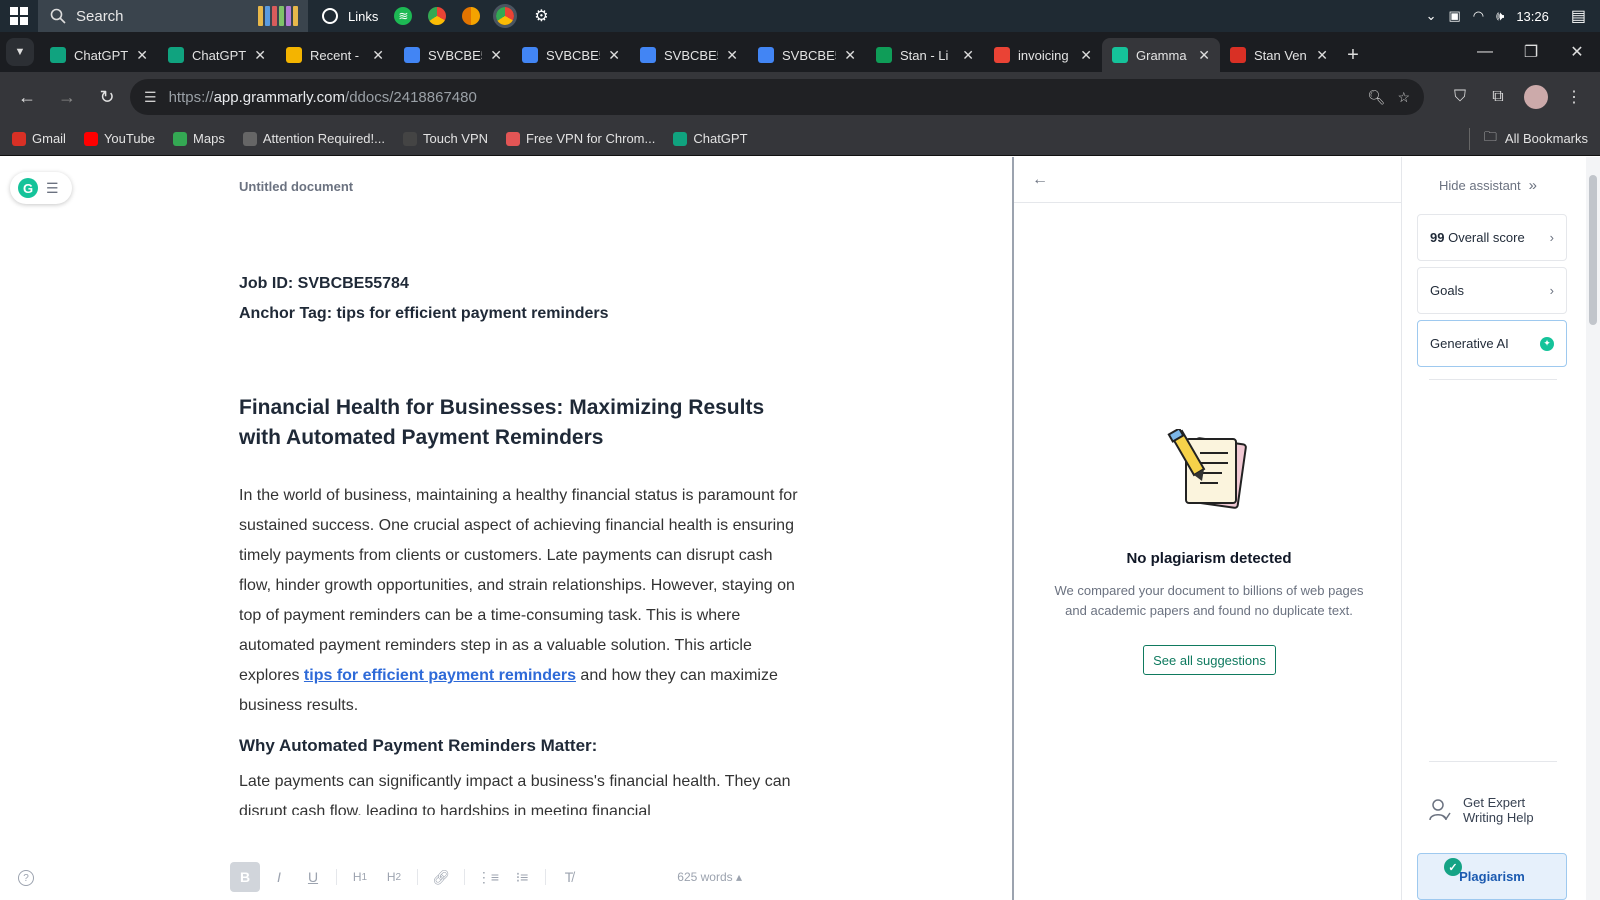  I want to click on link-icon: 🔗︎, so click(441, 877).